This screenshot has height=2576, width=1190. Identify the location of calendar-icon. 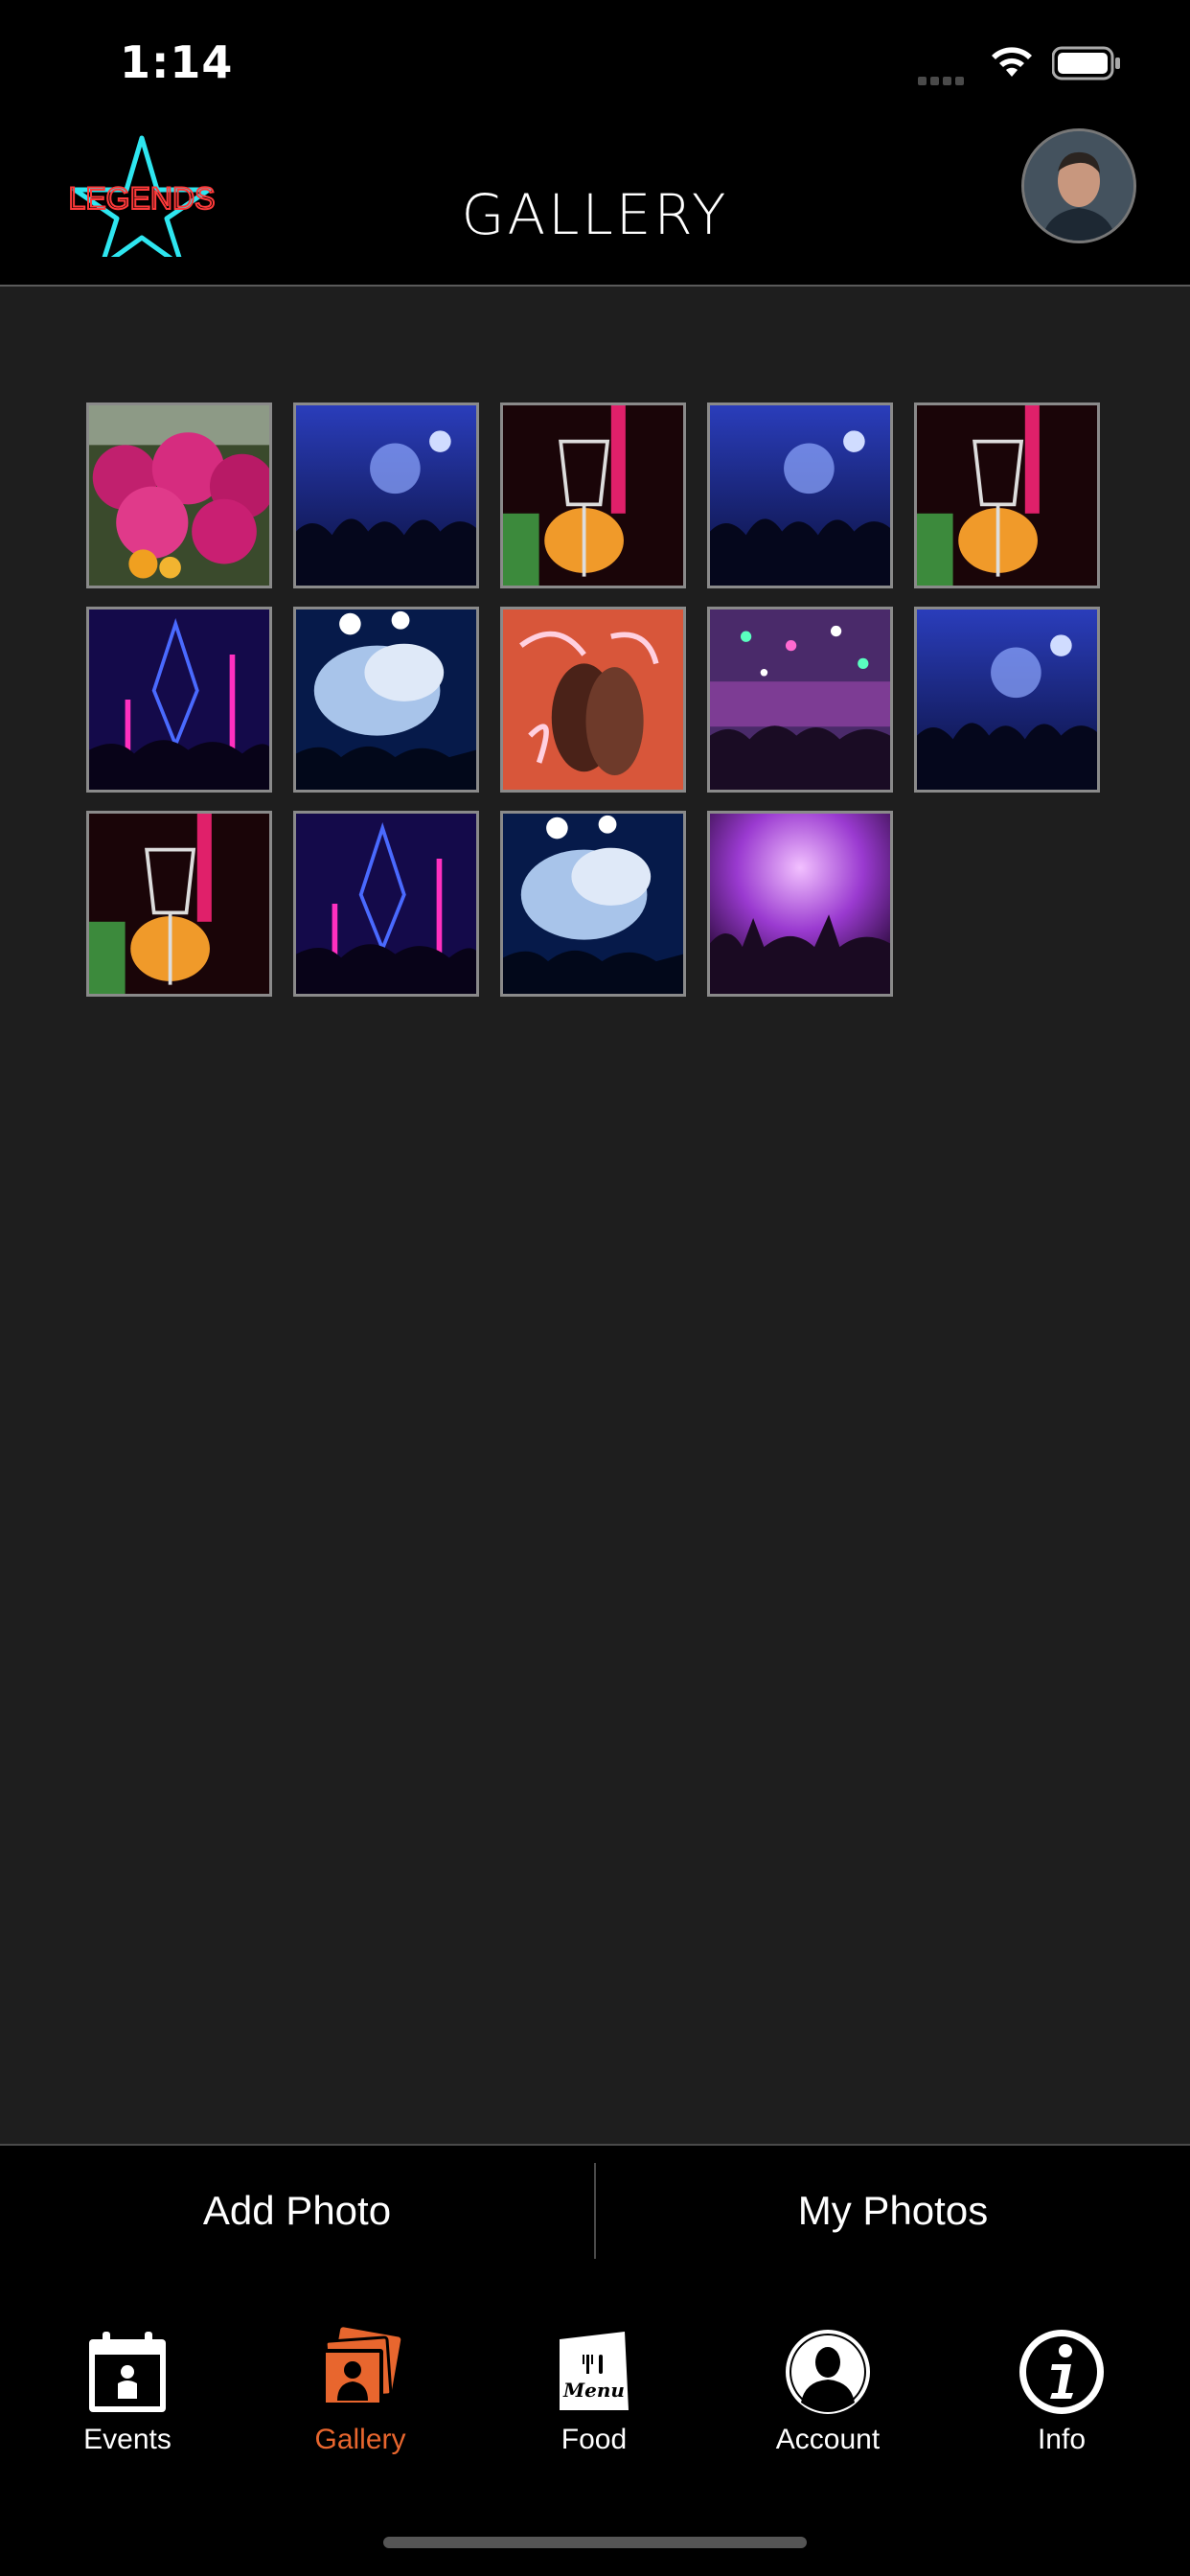
(128, 2372).